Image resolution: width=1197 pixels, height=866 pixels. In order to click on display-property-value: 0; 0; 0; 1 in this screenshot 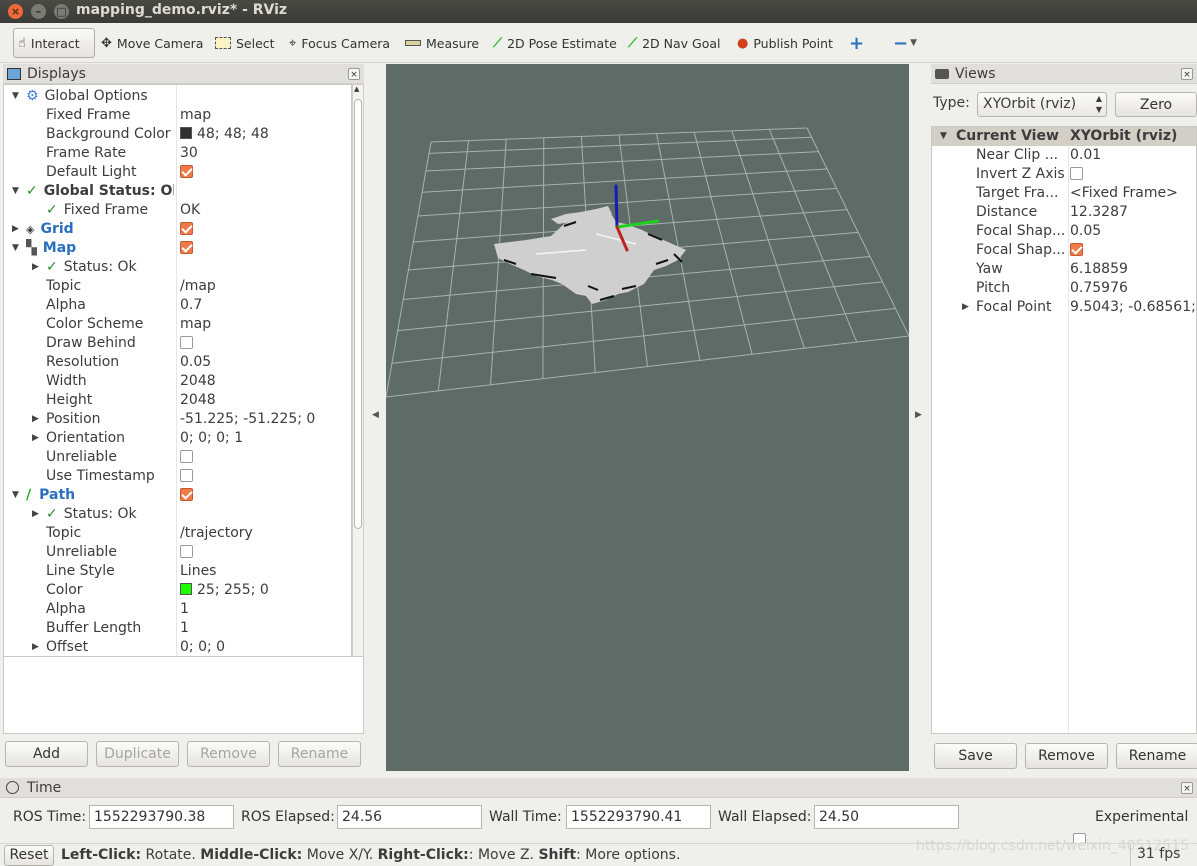, I will do `click(265, 438)`.